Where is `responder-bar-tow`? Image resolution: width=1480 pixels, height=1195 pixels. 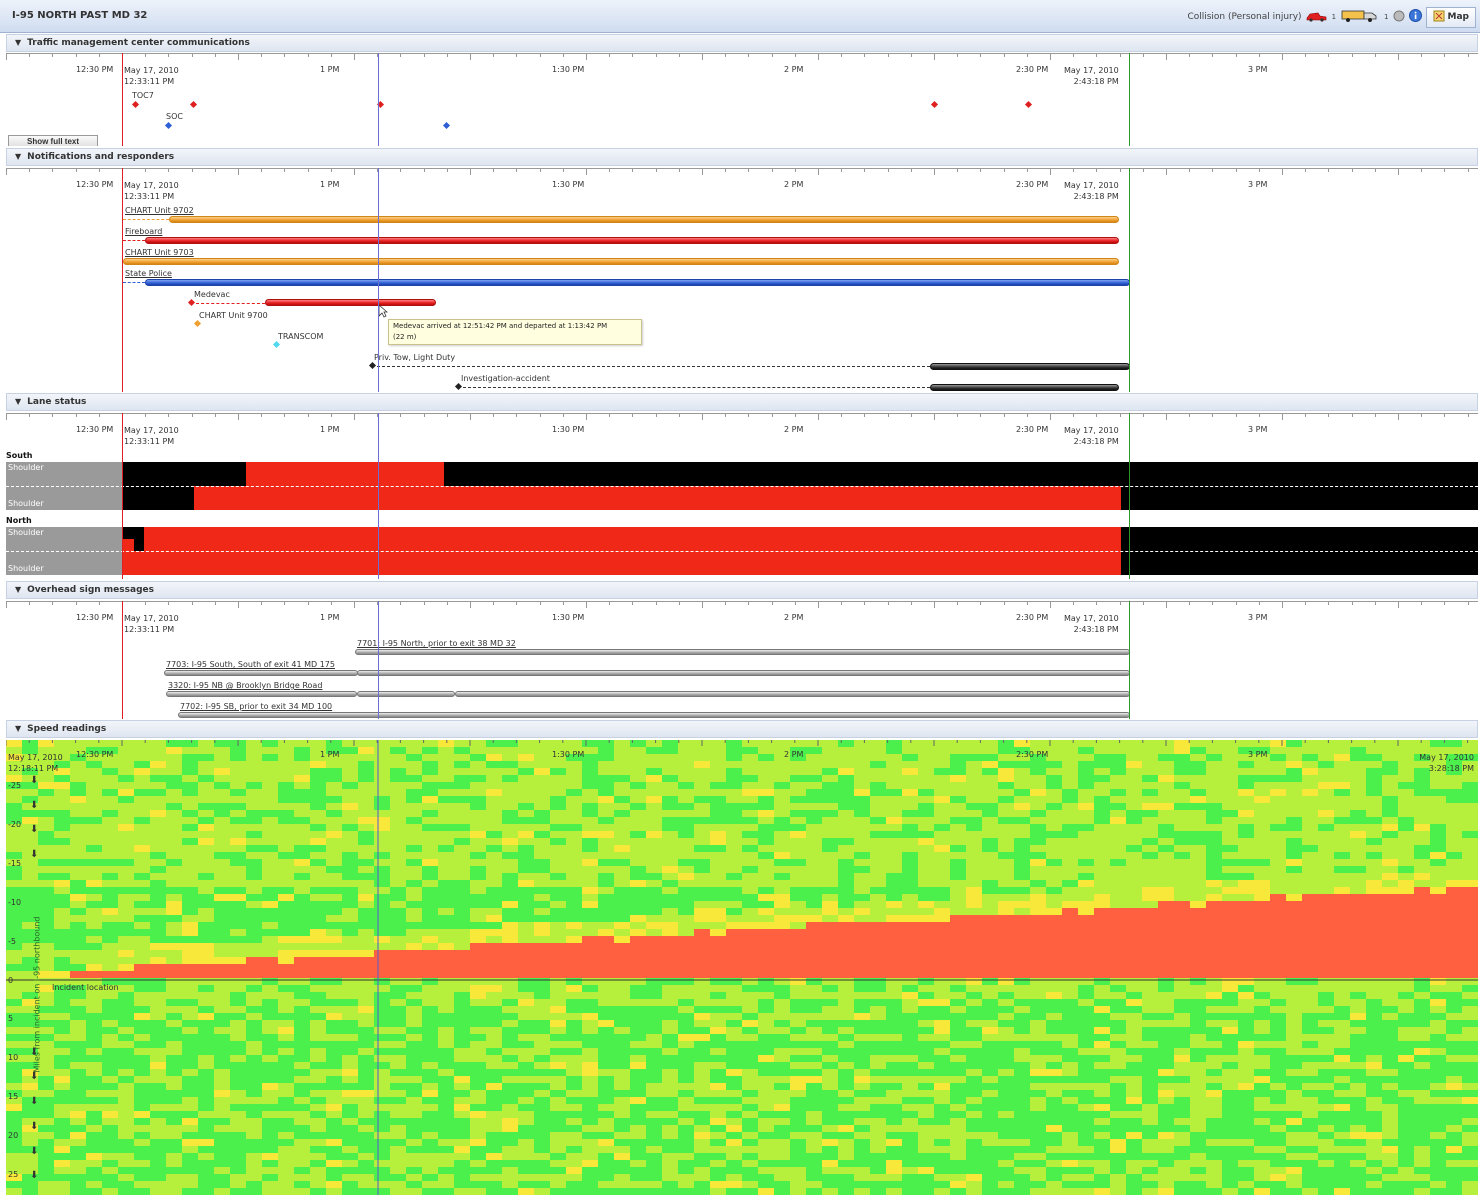 responder-bar-tow is located at coordinates (1030, 366).